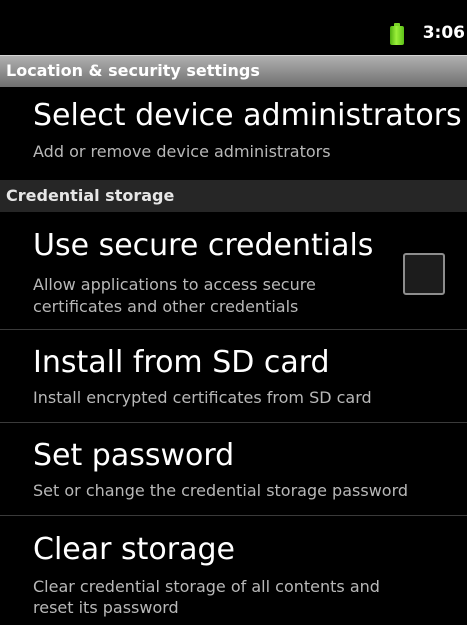  Describe the element at coordinates (233, 27) in the screenshot. I see `status-bar: 3:06` at that location.